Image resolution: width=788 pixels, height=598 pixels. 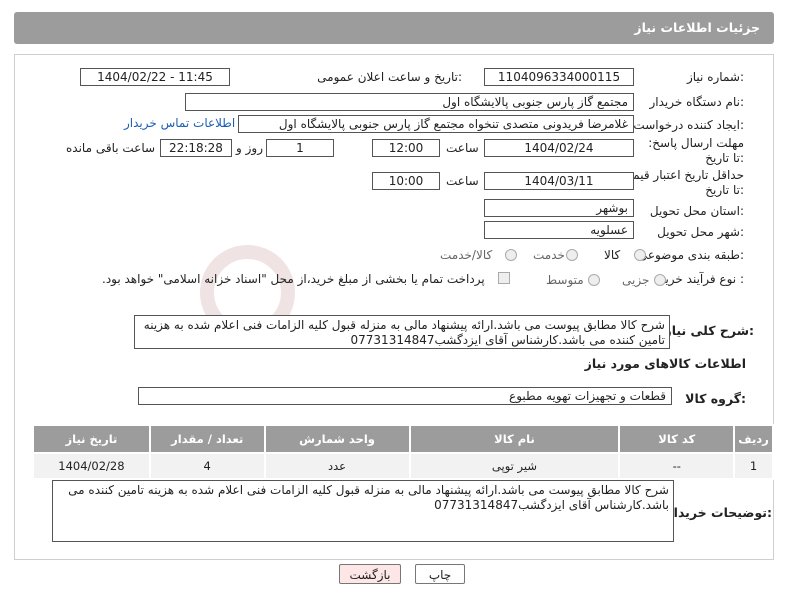 What do you see at coordinates (370, 574) in the screenshot?
I see `back-button: بازگشت` at bounding box center [370, 574].